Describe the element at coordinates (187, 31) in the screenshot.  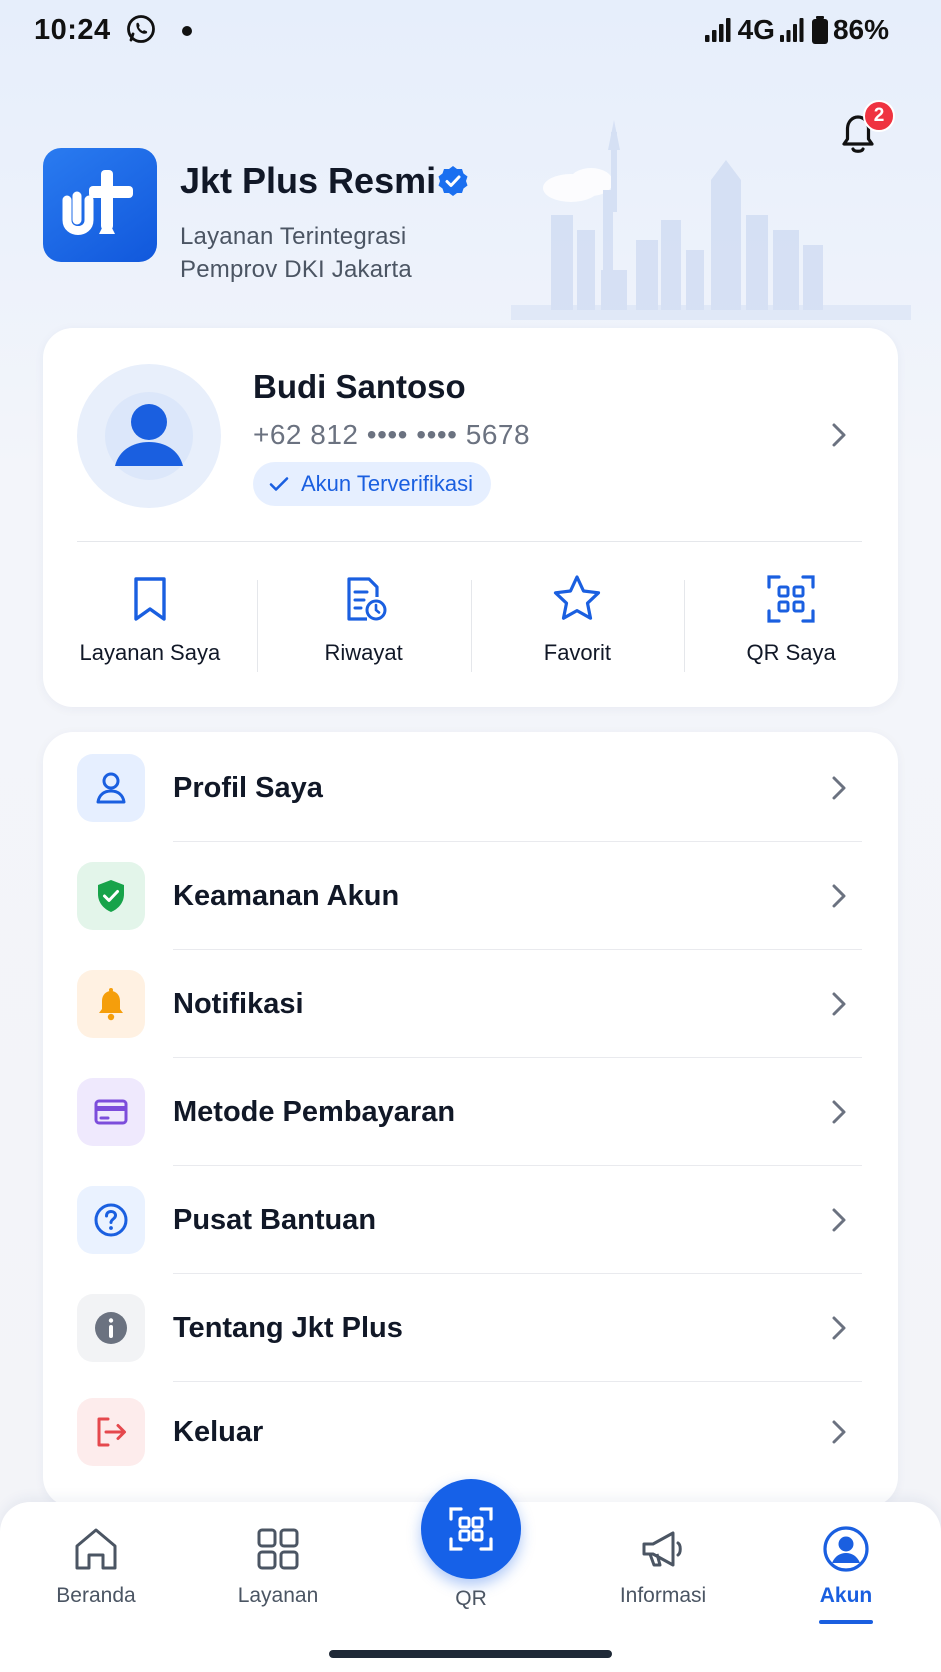
I see `status-dot-icon` at that location.